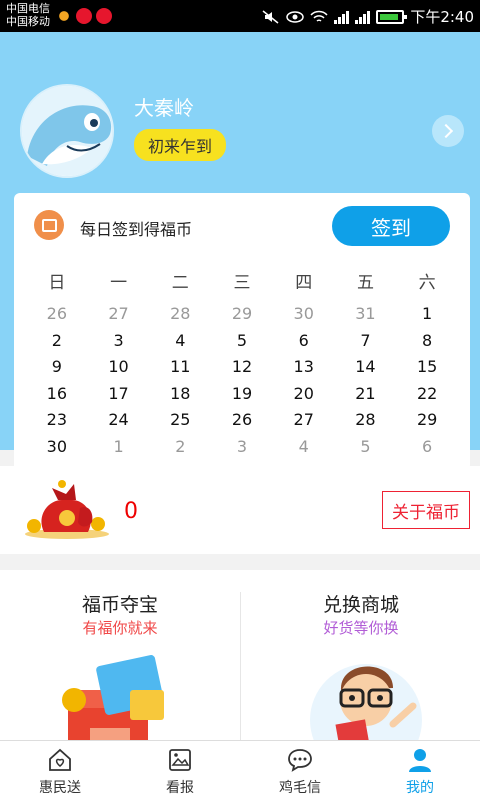 Image resolution: width=480 pixels, height=800 pixels. Describe the element at coordinates (180, 760) in the screenshot. I see `newspaper-icon` at that location.